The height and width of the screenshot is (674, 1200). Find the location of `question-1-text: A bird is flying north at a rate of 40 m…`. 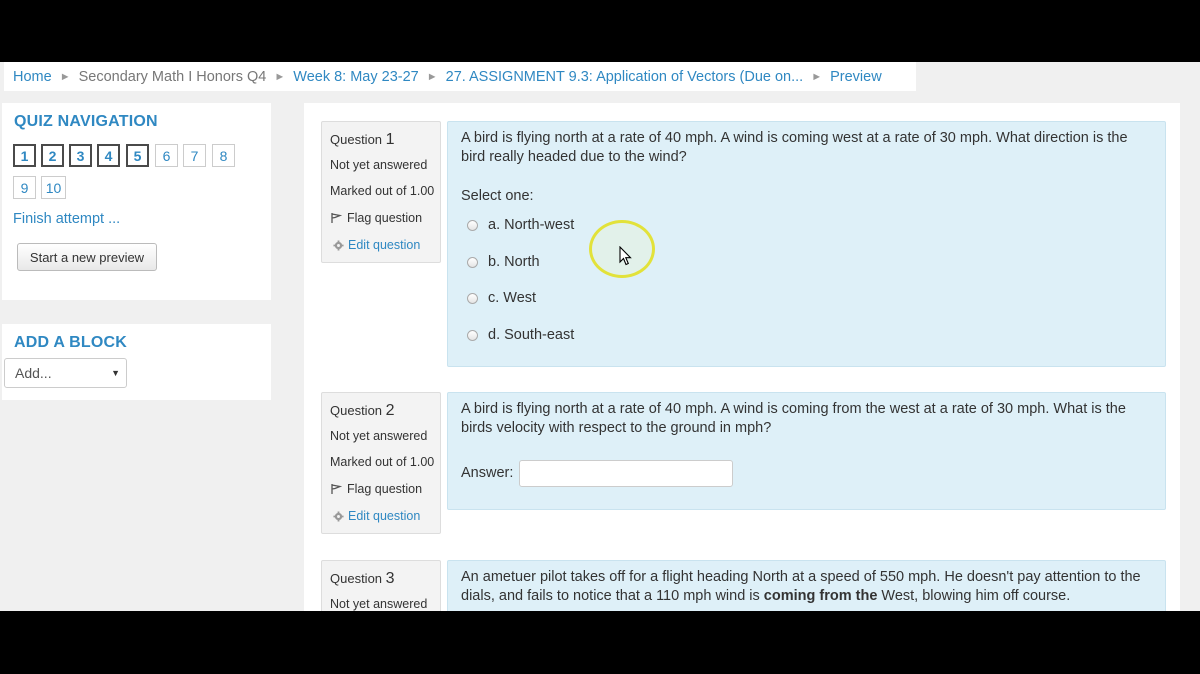

question-1-text: A bird is flying north at a rate of 40 m… is located at coordinates (794, 147).